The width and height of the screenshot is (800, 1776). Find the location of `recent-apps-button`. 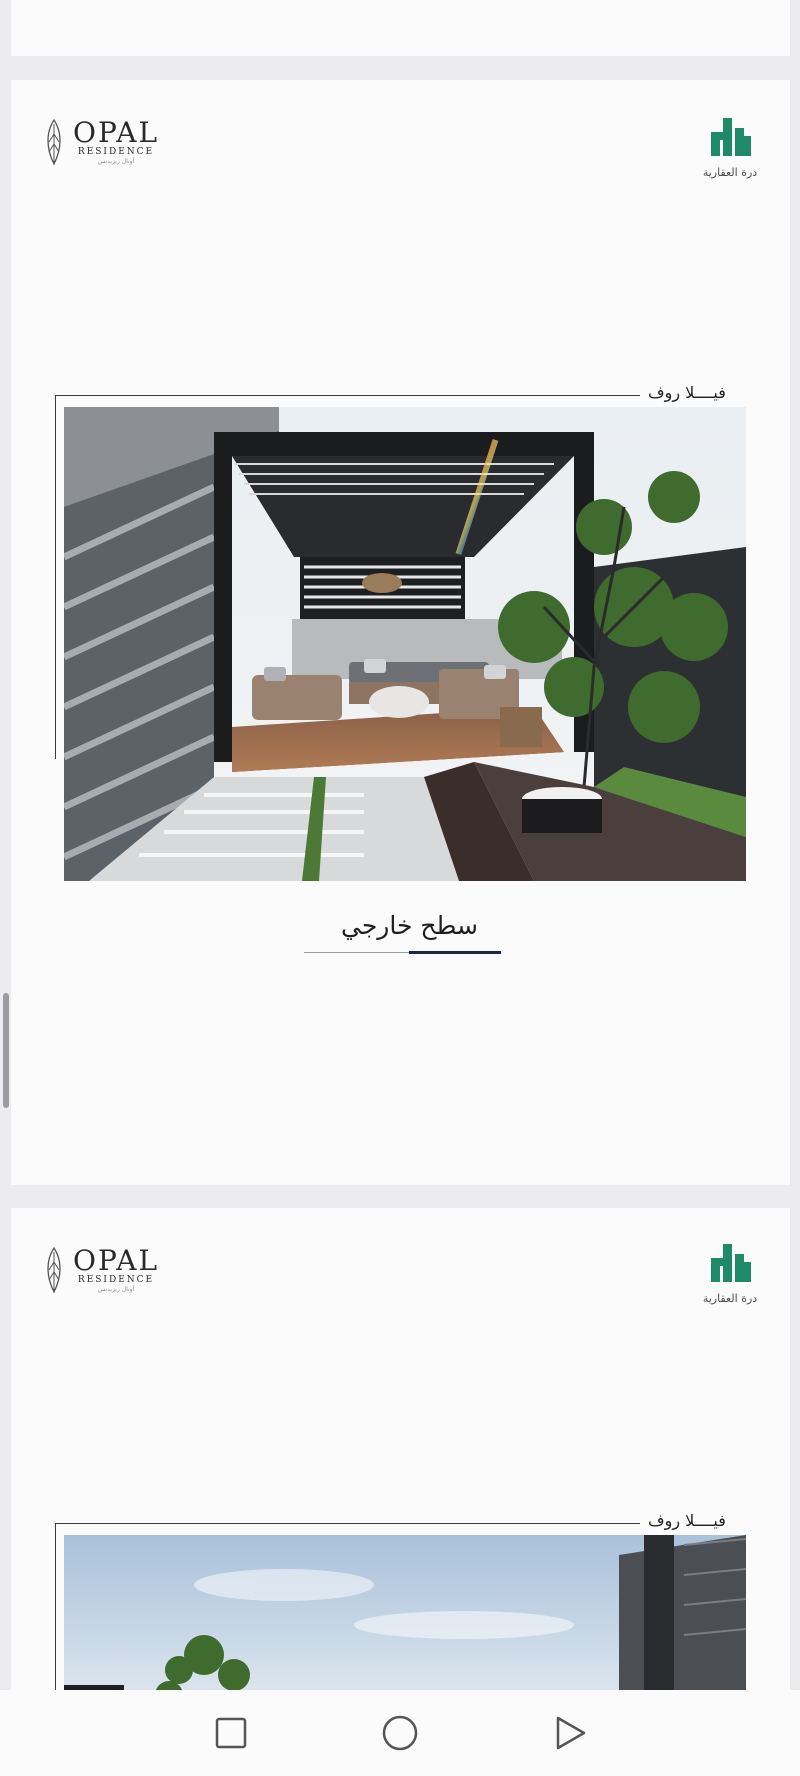

recent-apps-button is located at coordinates (231, 1733).